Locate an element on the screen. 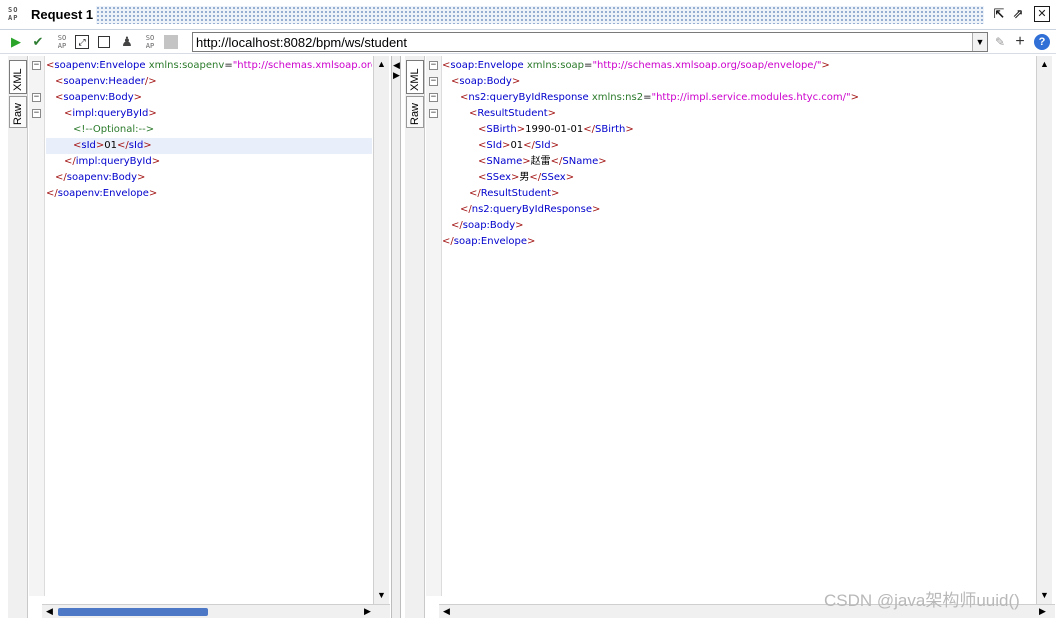  ws-addressing-icon: SO AP is located at coordinates (62, 42).